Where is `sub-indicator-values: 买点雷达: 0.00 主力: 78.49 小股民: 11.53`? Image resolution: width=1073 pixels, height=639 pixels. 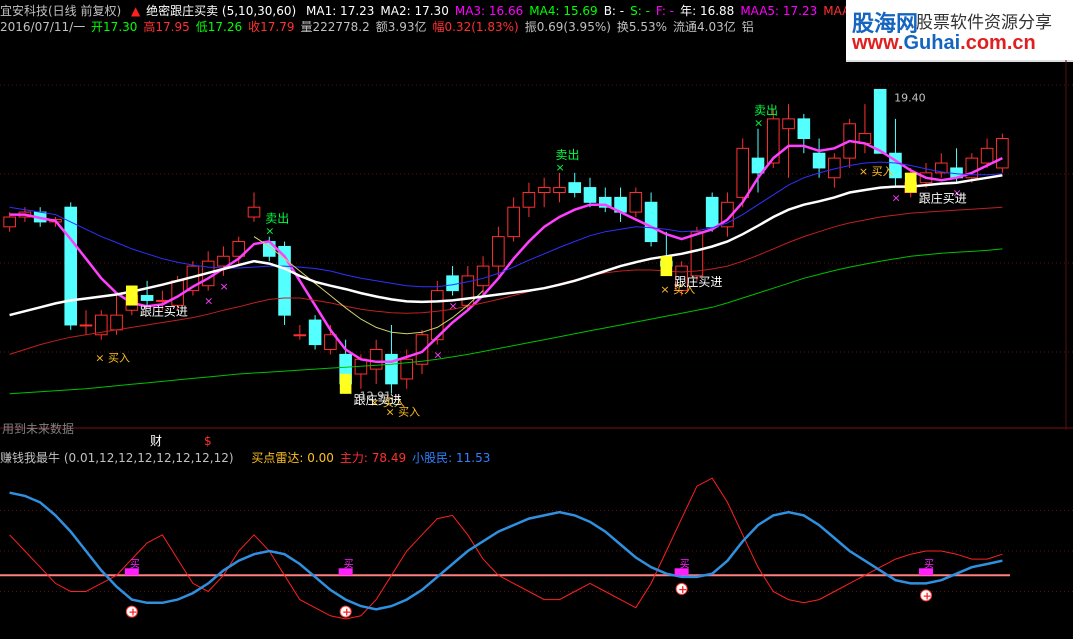
sub-indicator-values: 买点雷达: 0.00 主力: 78.49 小股民: 11.53 is located at coordinates (373, 458).